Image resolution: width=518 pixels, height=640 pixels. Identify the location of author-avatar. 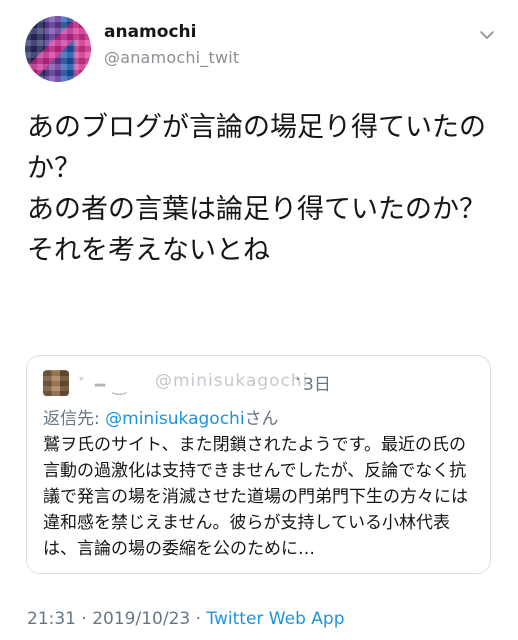
(58, 49).